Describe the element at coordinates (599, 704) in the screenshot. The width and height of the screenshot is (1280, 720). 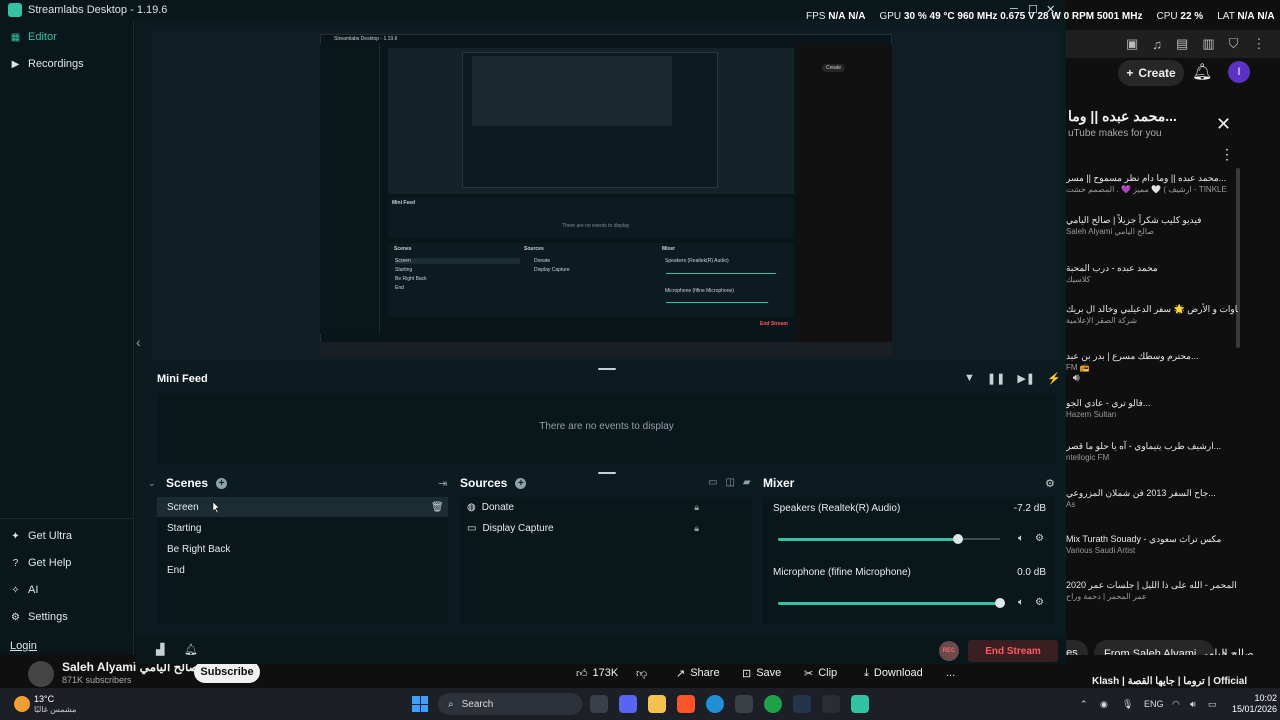
I see `task-view-icon` at that location.